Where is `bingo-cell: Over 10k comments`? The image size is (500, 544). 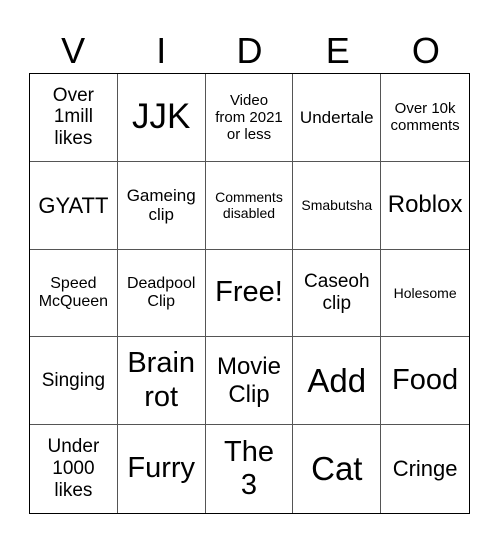
bingo-cell: Over 10k comments is located at coordinates (425, 118).